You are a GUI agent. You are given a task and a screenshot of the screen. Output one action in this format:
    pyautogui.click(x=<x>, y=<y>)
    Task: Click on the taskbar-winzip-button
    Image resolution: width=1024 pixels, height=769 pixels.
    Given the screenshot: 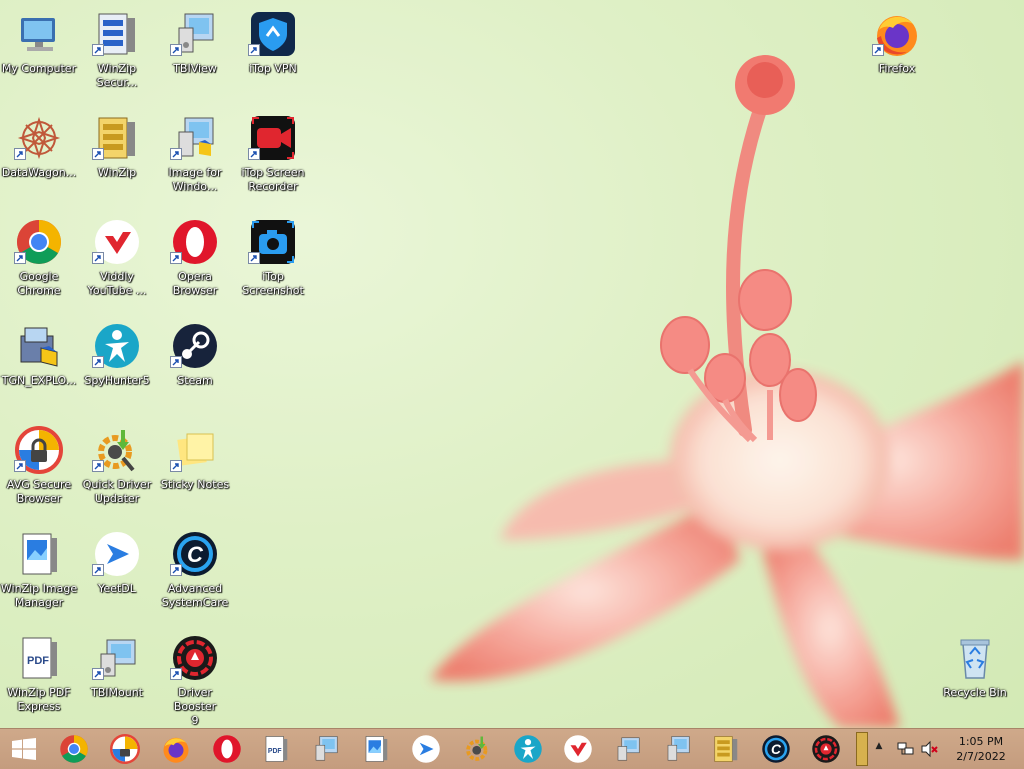 What is the action you would take?
    pyautogui.click(x=726, y=749)
    